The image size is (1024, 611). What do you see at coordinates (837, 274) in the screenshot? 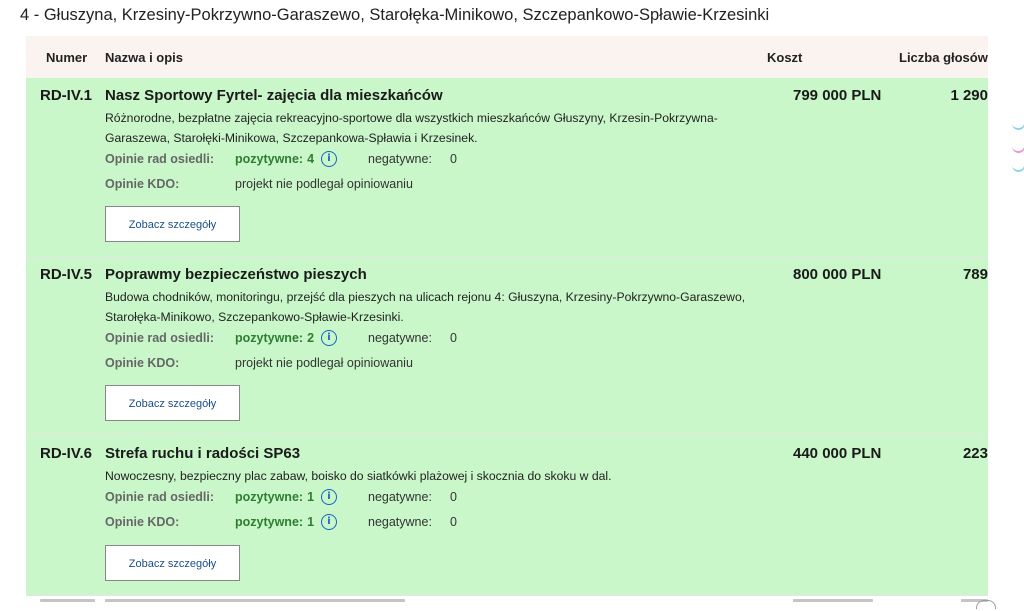
I see `project-cost: 800 000 PLN` at bounding box center [837, 274].